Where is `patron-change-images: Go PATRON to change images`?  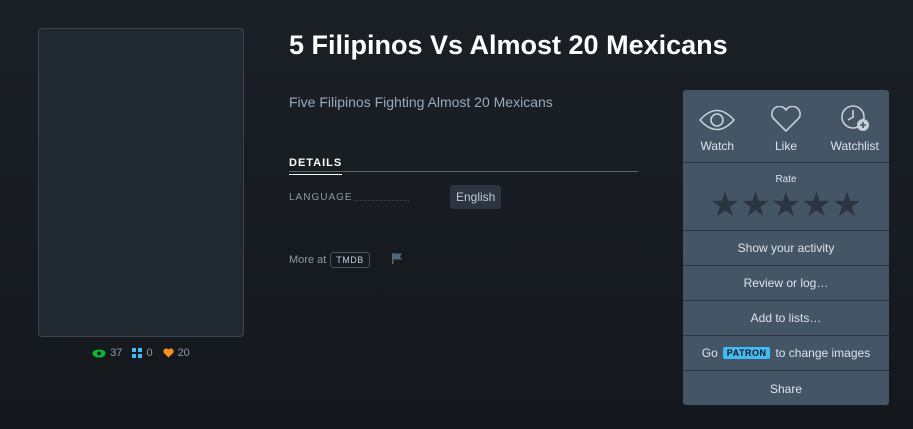
patron-change-images: Go PATRON to change images is located at coordinates (786, 353).